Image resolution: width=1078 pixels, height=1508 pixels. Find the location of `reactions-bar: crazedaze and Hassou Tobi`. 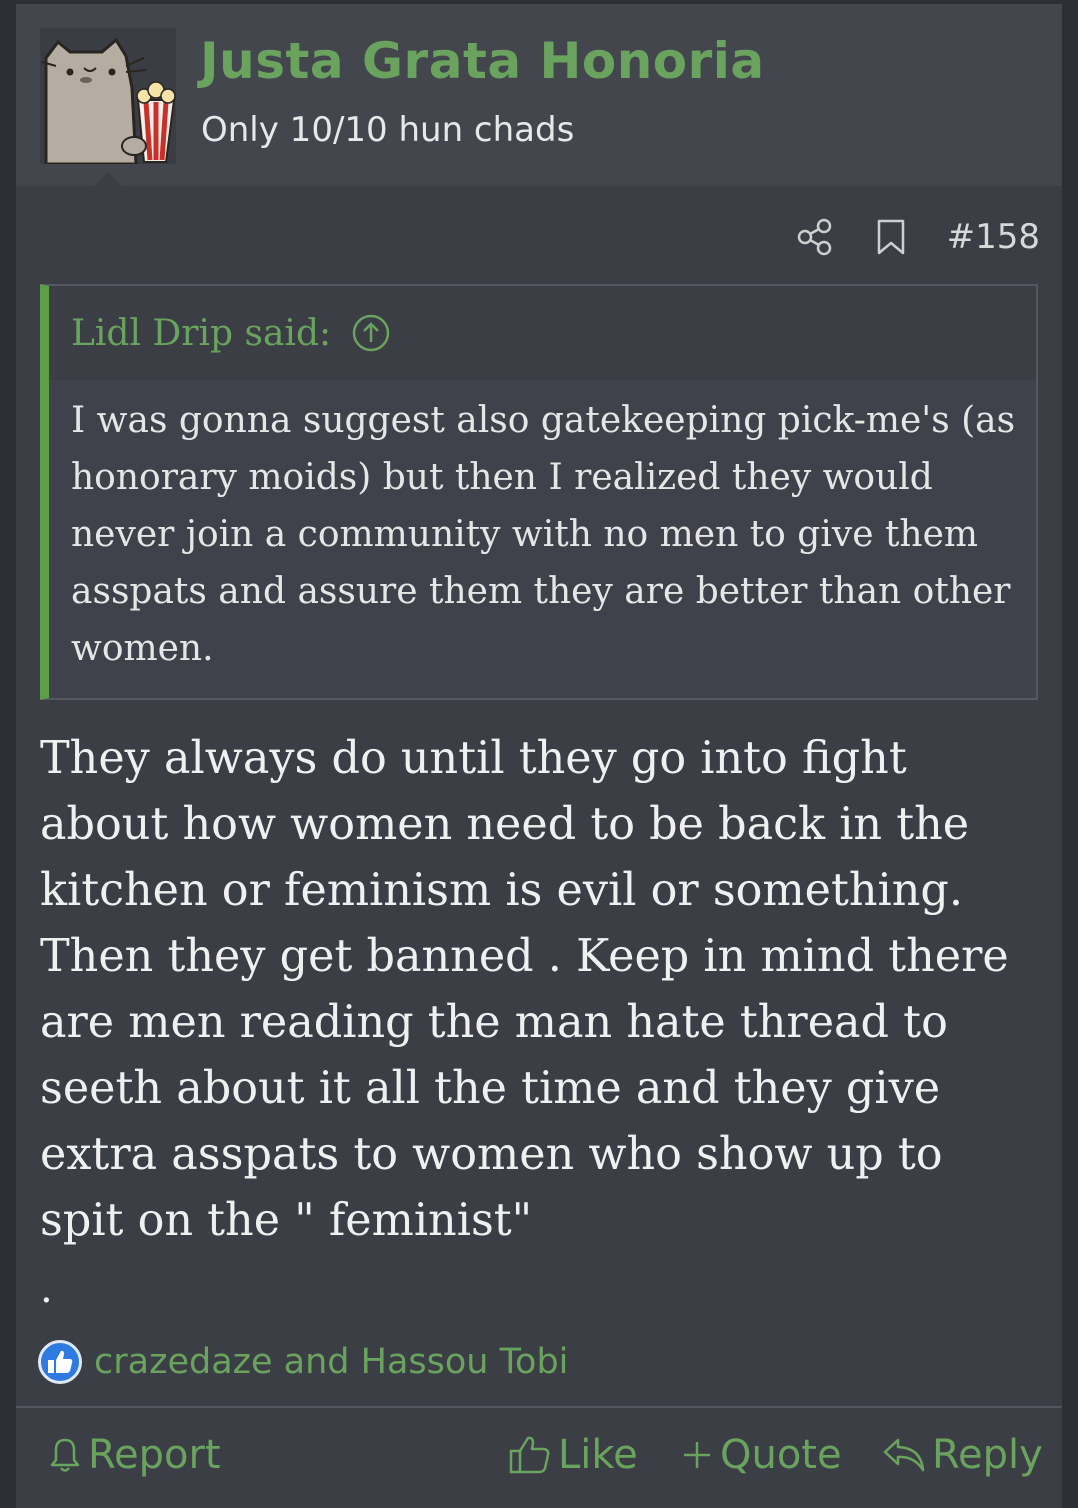

reactions-bar: crazedaze and Hassou Tobi is located at coordinates (303, 1362).